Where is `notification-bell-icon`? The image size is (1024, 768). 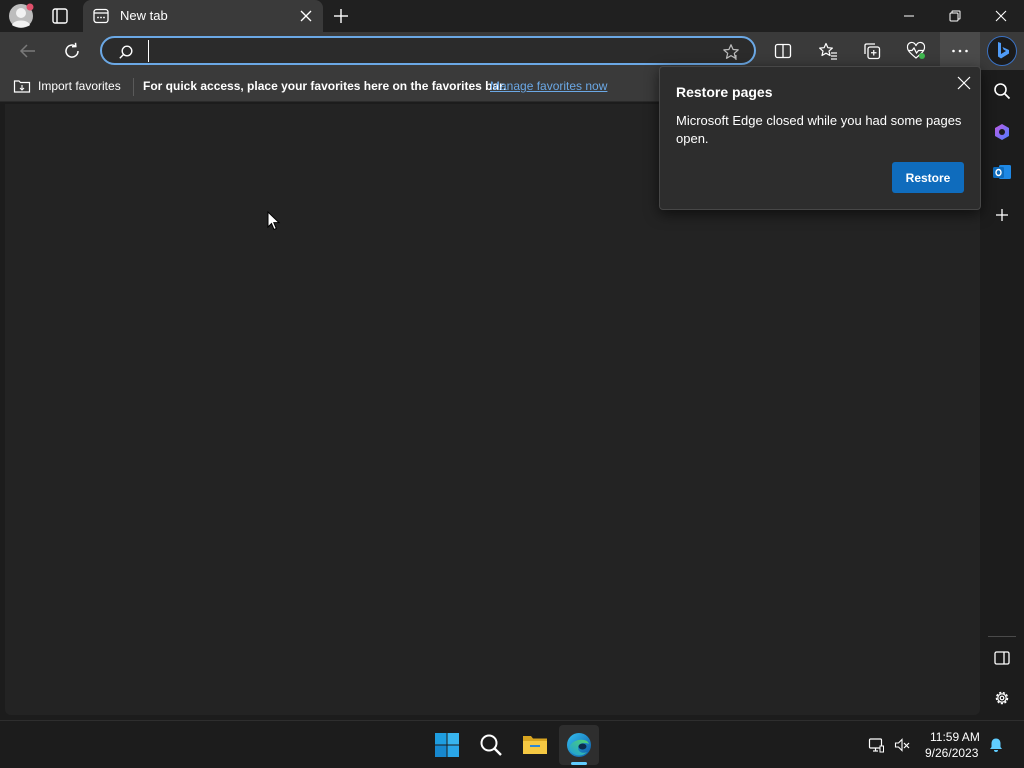
notification-bell-icon is located at coordinates (996, 745).